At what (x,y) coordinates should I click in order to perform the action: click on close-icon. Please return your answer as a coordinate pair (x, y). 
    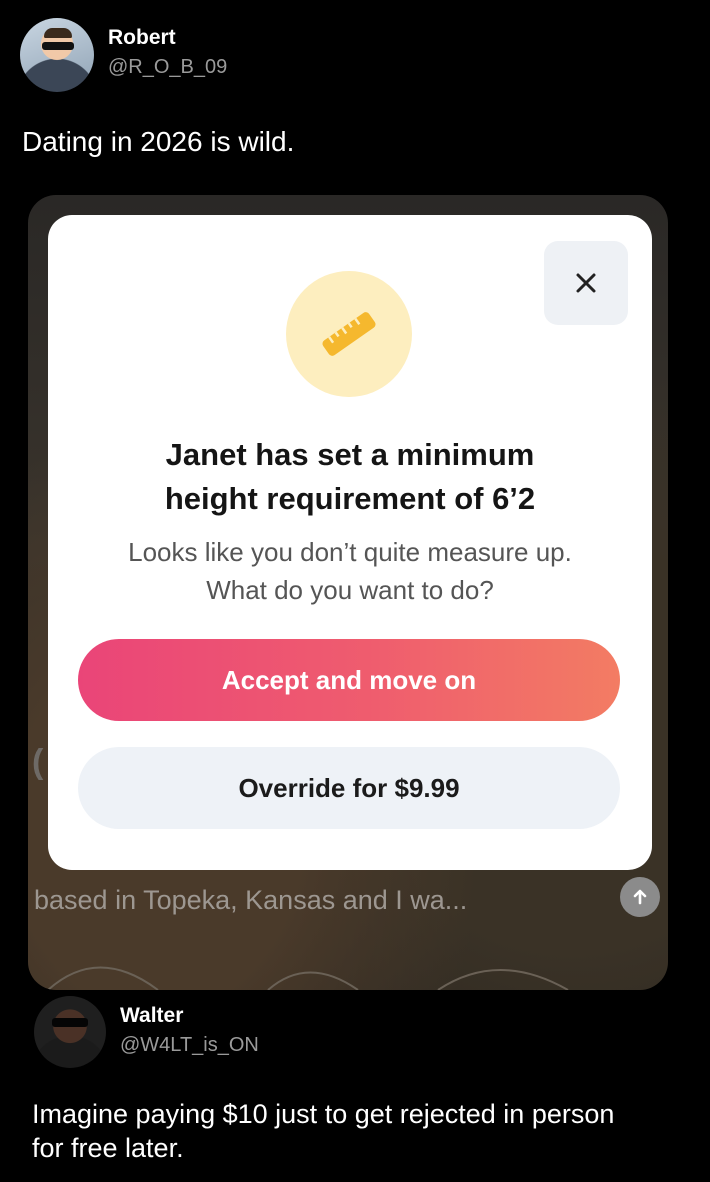
    Looking at the image, I should click on (586, 283).